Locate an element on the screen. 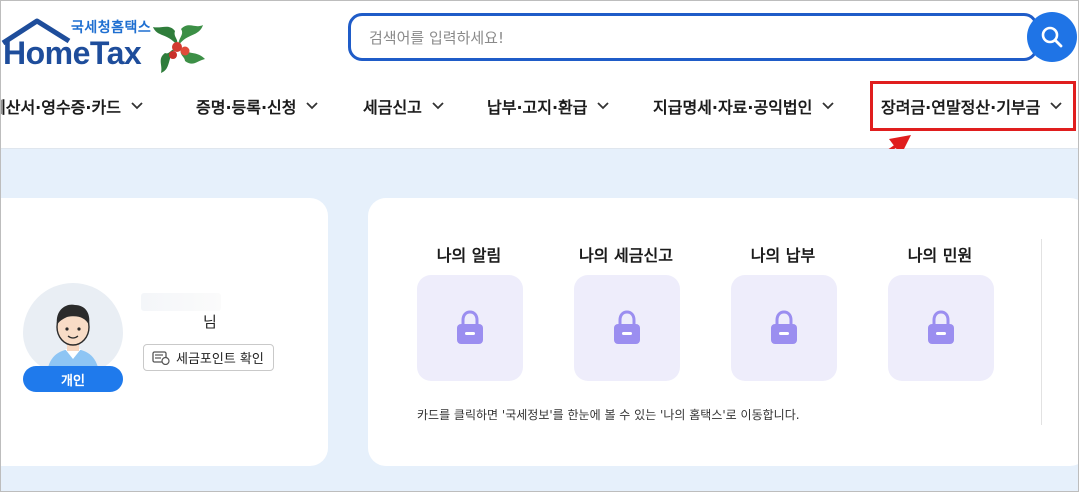 This screenshot has width=1079, height=492. nav-item-label: 증명·등록·신청 is located at coordinates (246, 107).